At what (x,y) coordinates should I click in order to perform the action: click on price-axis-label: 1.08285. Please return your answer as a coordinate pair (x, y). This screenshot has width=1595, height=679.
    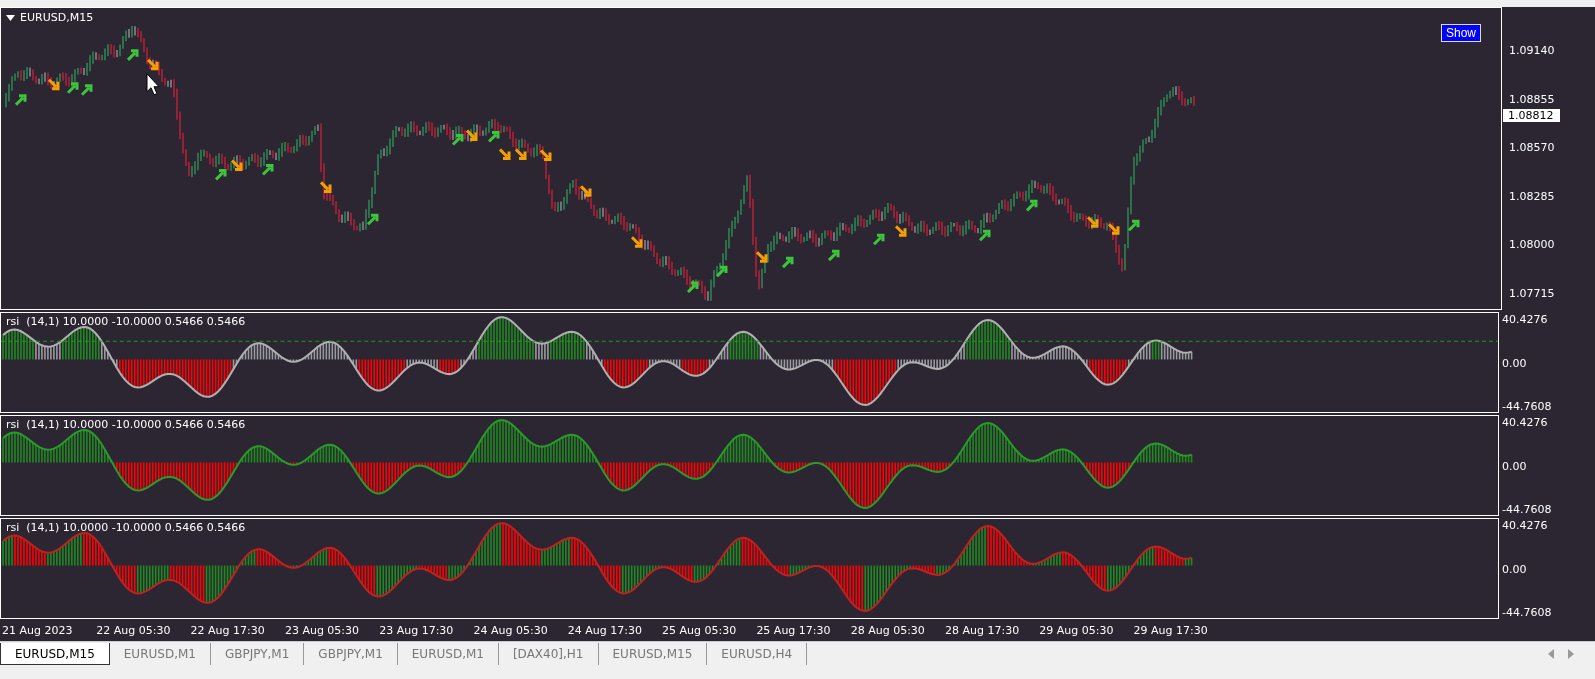
    Looking at the image, I should click on (1532, 196).